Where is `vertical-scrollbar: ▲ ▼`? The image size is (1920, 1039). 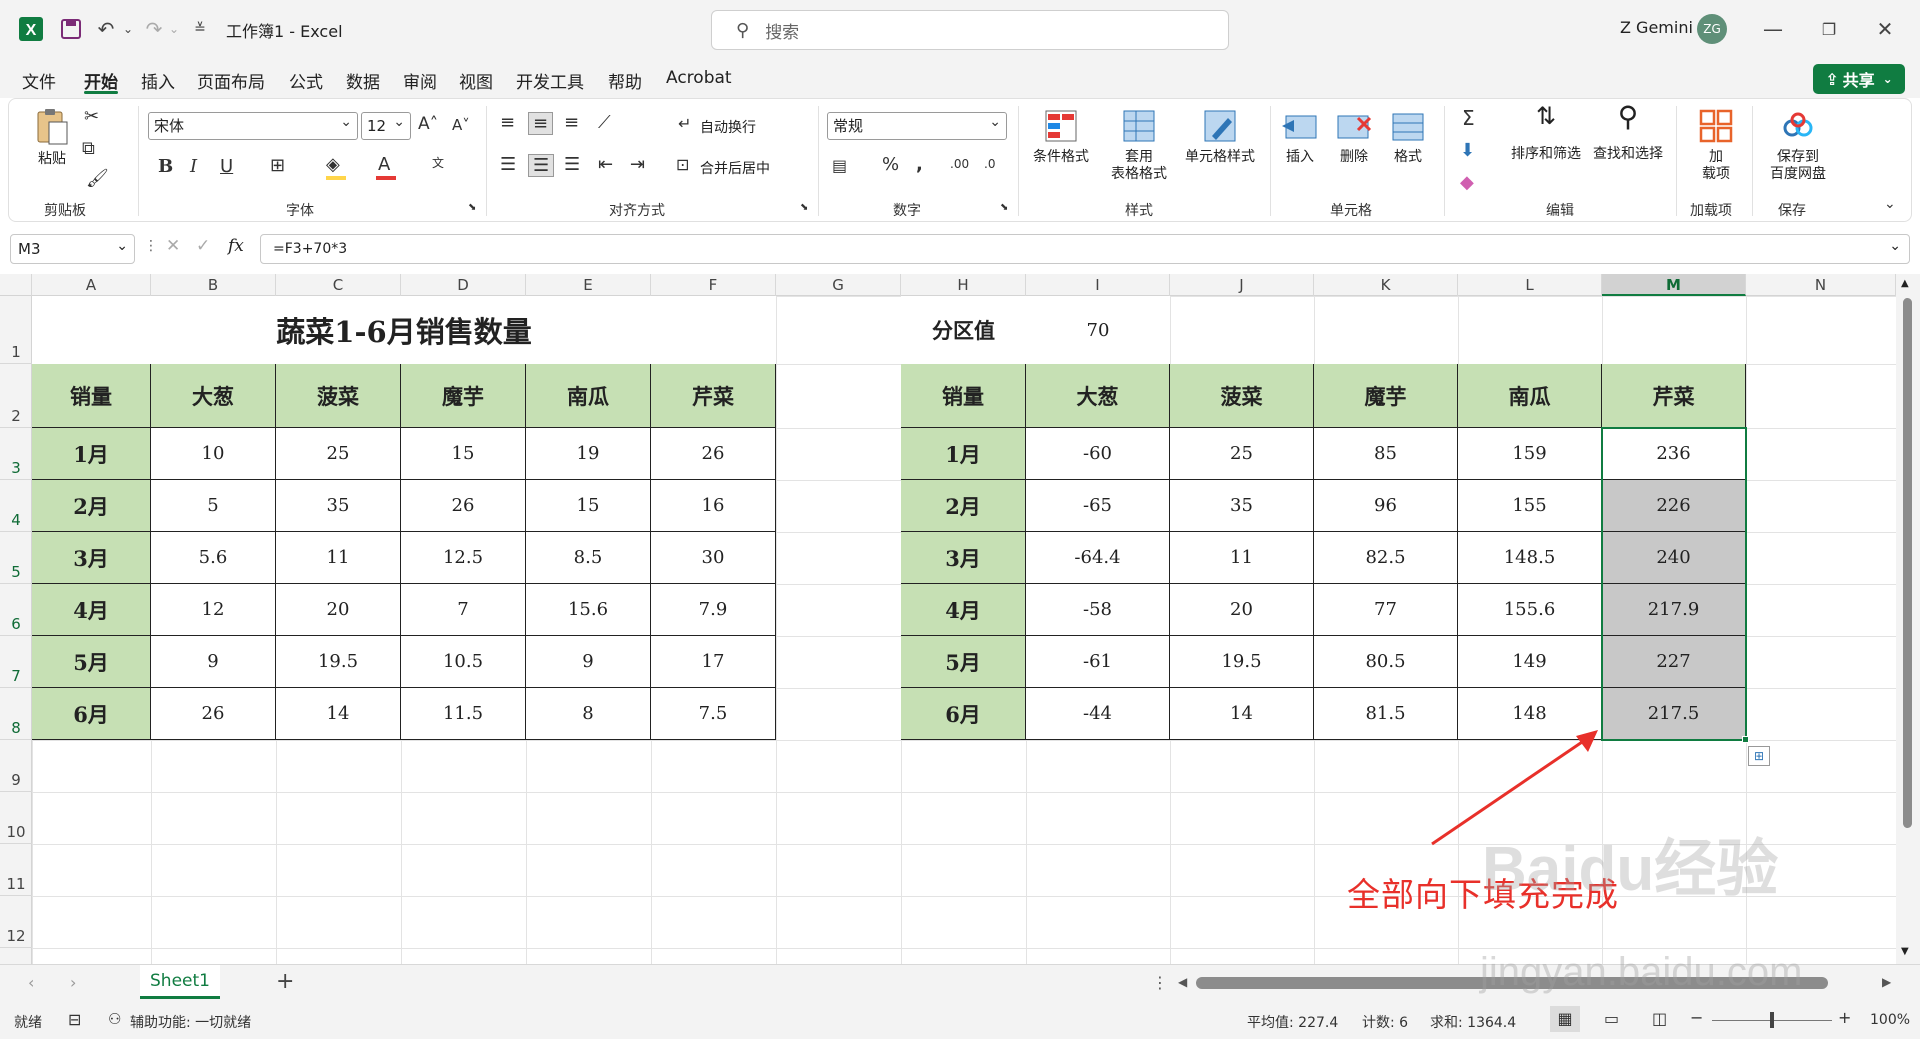
vertical-scrollbar: ▲ ▼ is located at coordinates (1908, 619).